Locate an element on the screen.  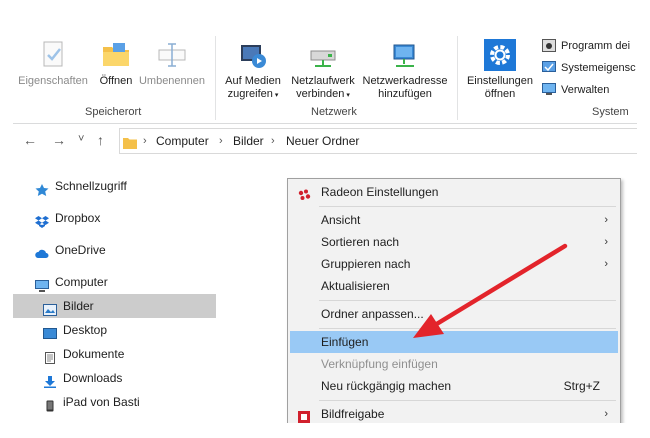
nav-item-dropbox: Dropbox is located at coordinates (114, 218).